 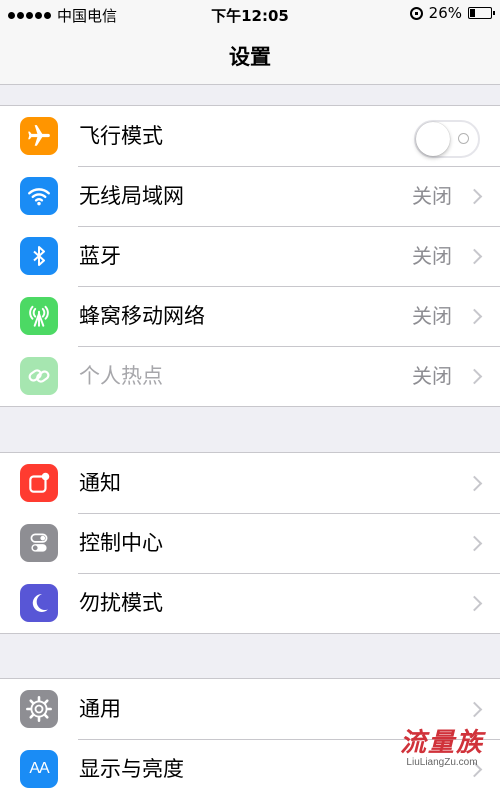 What do you see at coordinates (433, 139) in the screenshot?
I see `toggle-knob` at bounding box center [433, 139].